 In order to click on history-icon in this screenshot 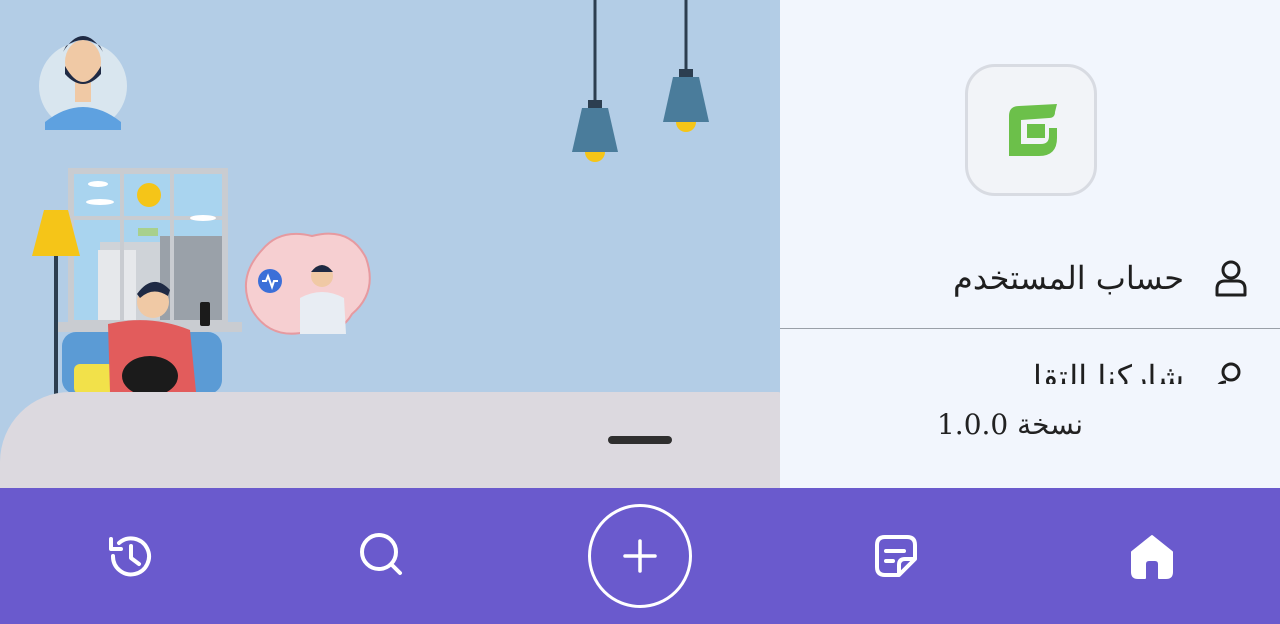, I will do `click(130, 556)`.